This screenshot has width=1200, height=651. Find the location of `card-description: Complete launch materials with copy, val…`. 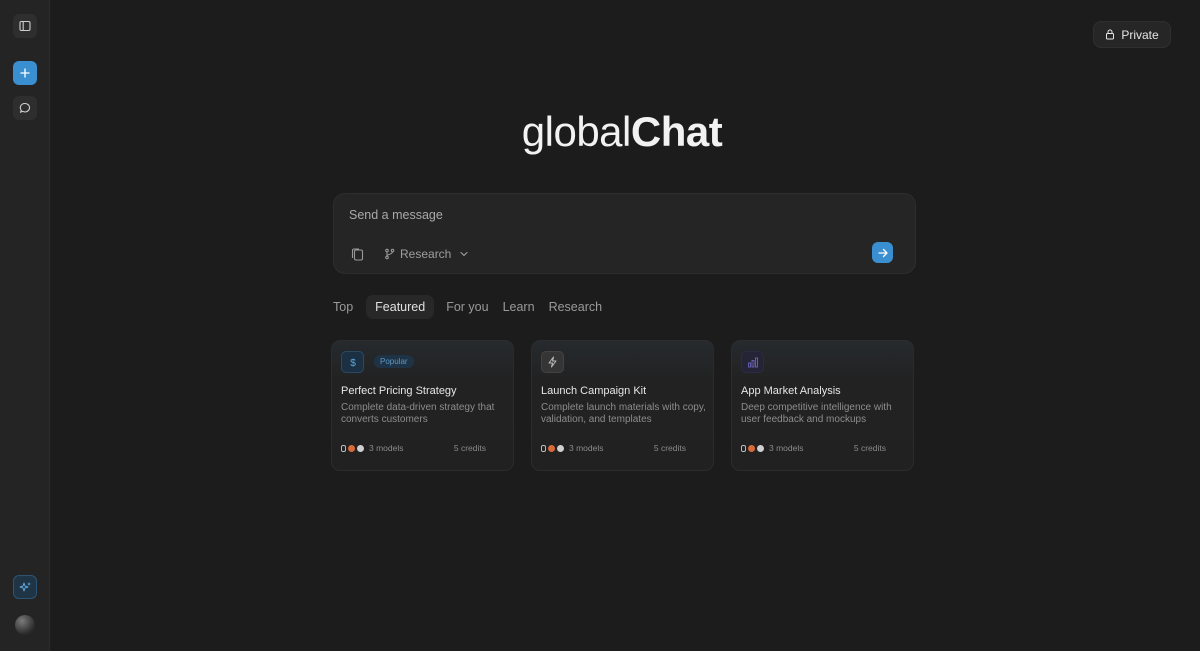

card-description: Complete launch materials with copy, val… is located at coordinates (623, 413).